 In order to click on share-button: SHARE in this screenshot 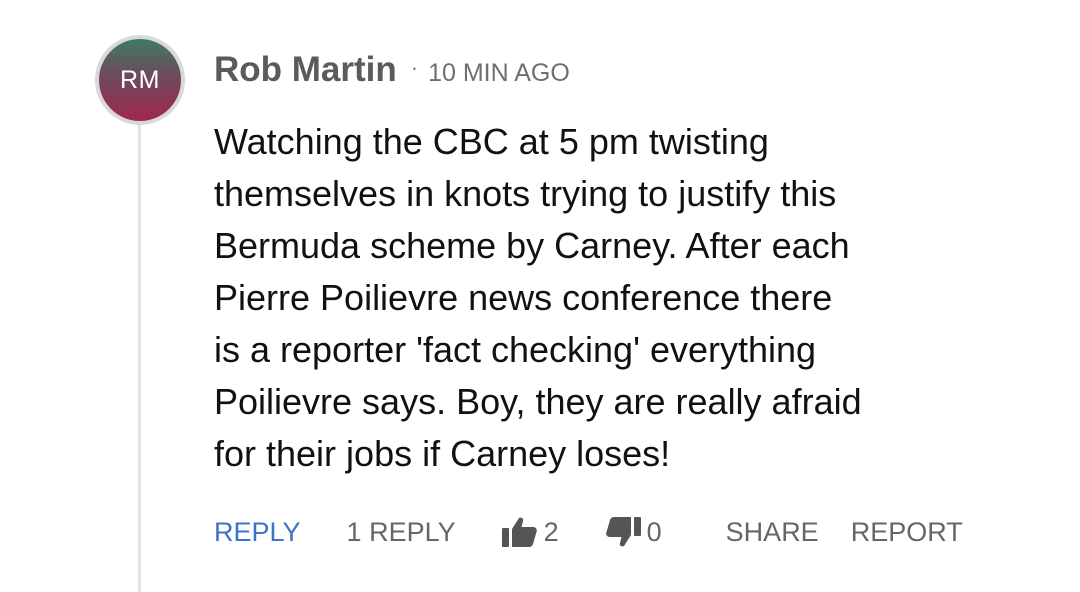, I will do `click(772, 532)`.